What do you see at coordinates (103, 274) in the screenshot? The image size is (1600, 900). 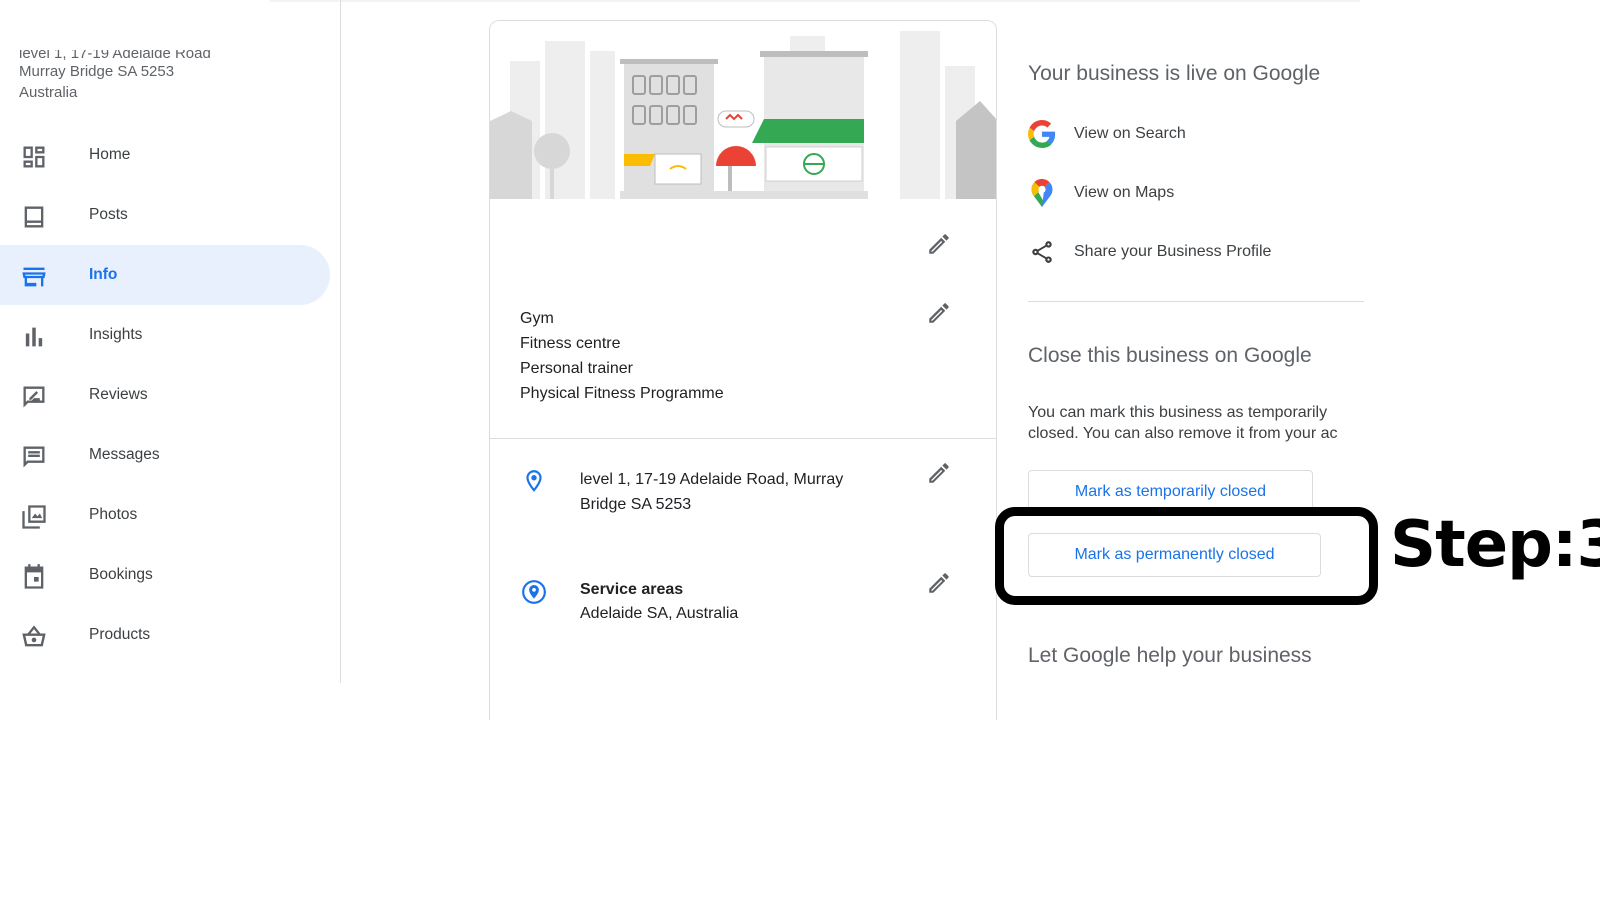 I see `sidebar-item-label: Info` at bounding box center [103, 274].